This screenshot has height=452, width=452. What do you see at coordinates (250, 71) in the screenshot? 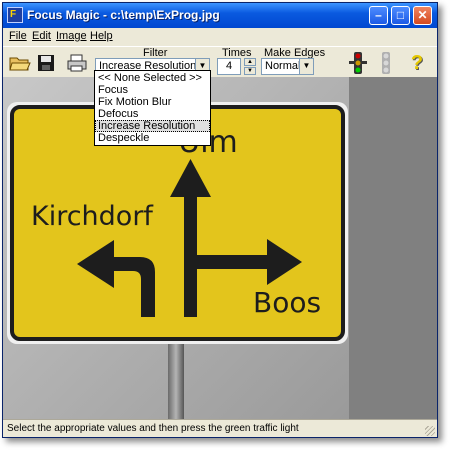
I see `spin-down-icon: ▼` at bounding box center [250, 71].